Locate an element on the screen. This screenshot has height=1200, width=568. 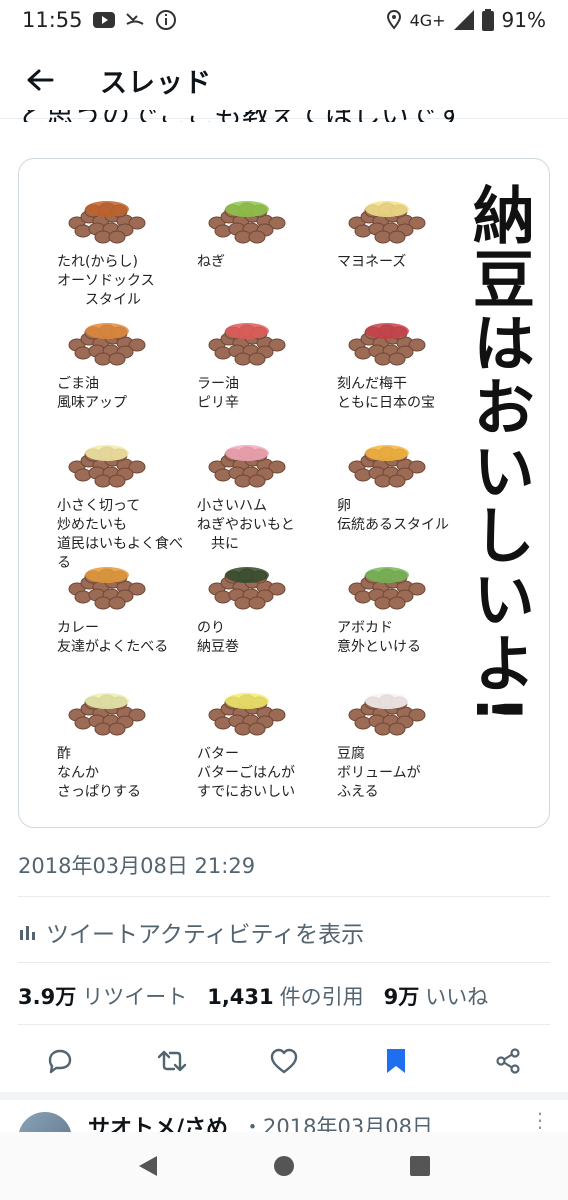
activity-label: ツイートアクティビティを表示 is located at coordinates (205, 935).